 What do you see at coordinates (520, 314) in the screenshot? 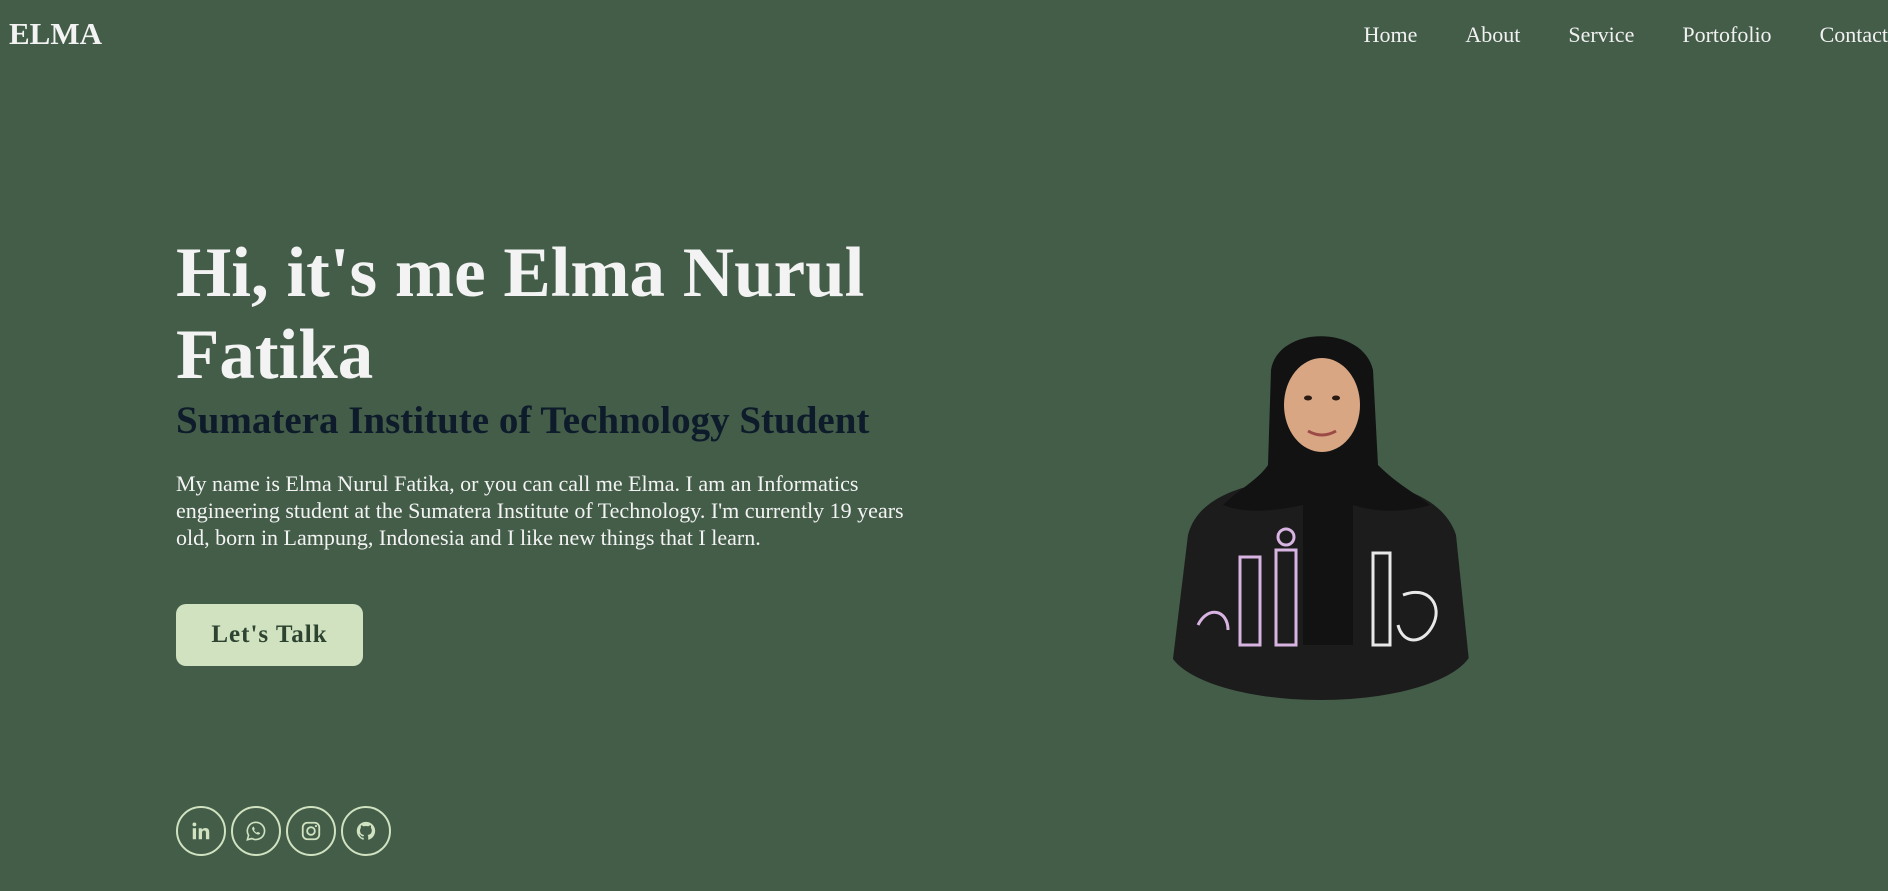
I see `hero-title: Hi, it's me Elma Nurul Fatika` at bounding box center [520, 314].